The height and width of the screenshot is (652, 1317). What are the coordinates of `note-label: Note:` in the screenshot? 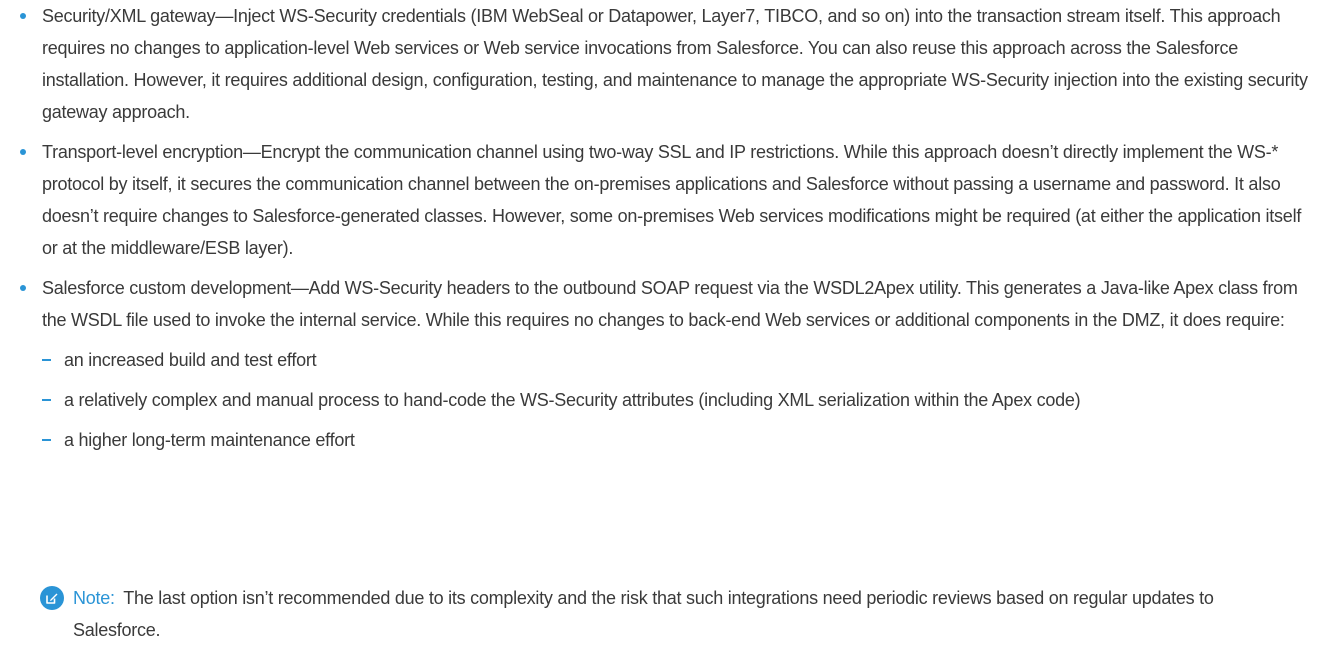 It's located at (94, 598).